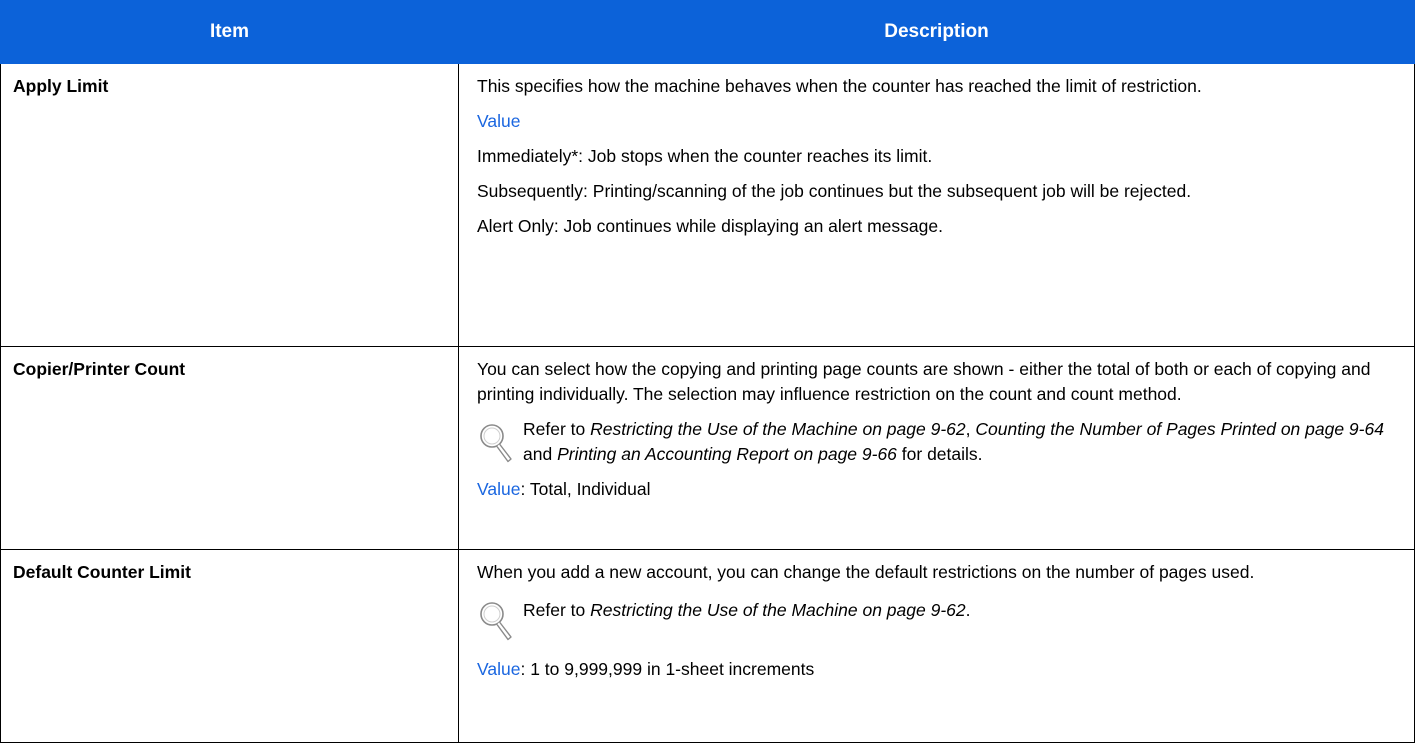 The image size is (1416, 744). I want to click on column-header-description: Description, so click(936, 32).